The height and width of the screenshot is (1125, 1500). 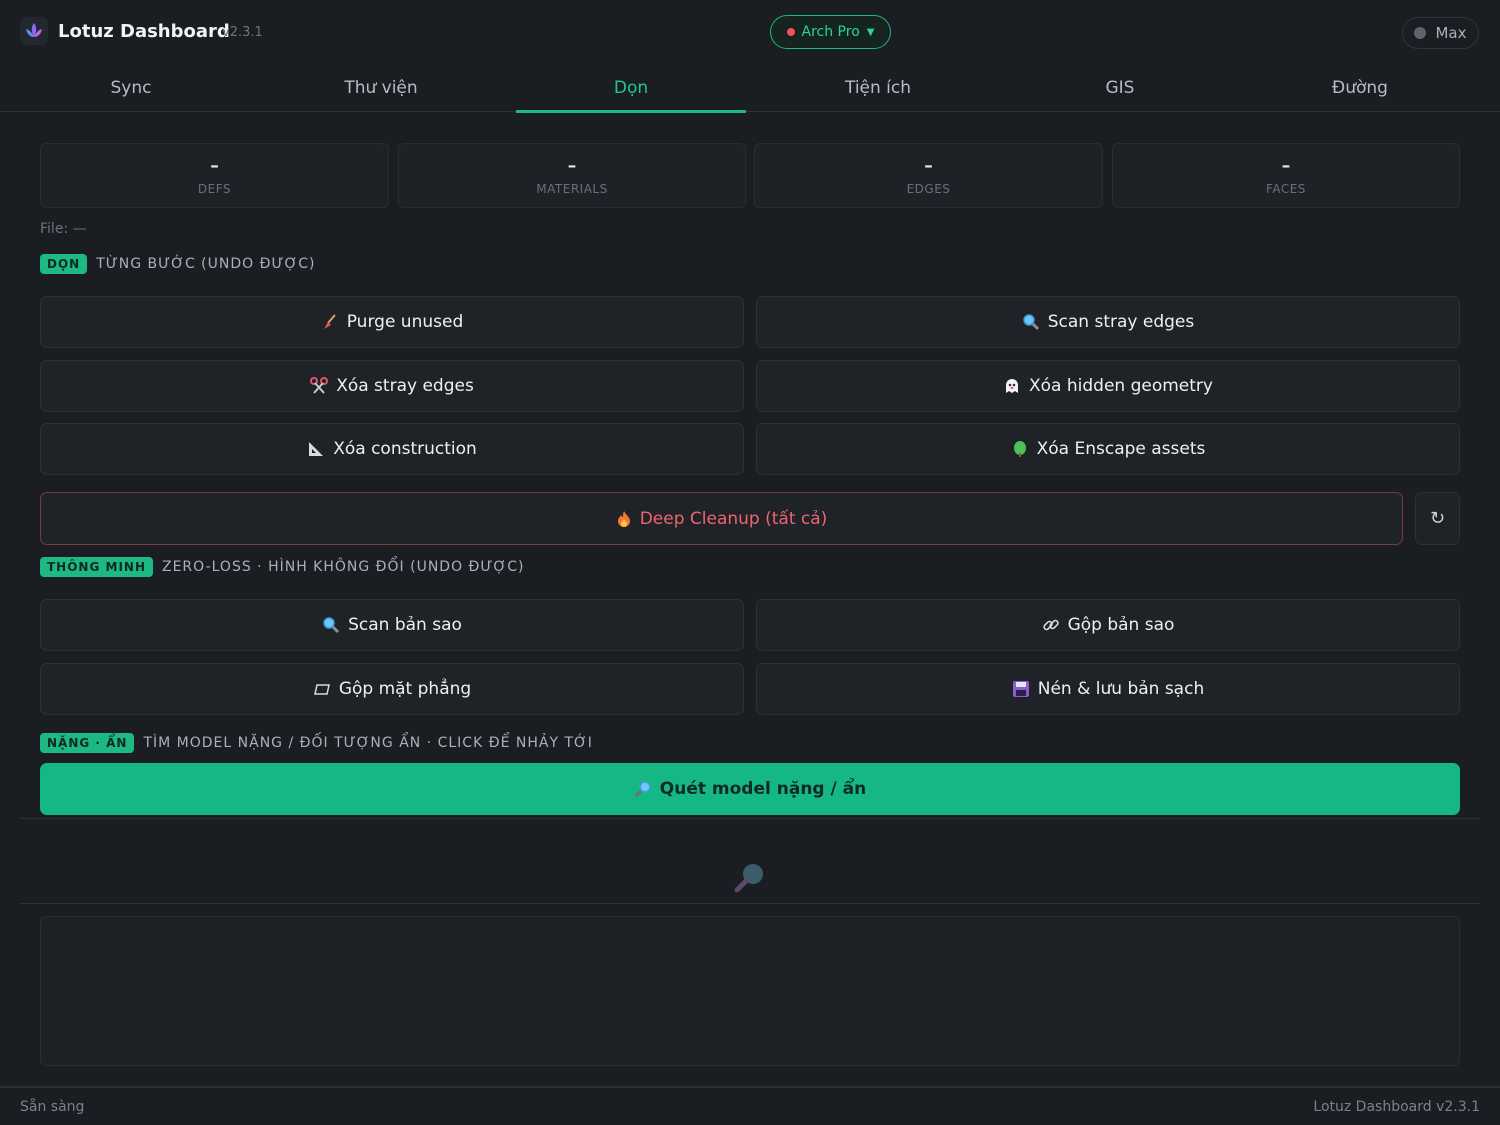 What do you see at coordinates (643, 789) in the screenshot?
I see `magnifier-right-icon` at bounding box center [643, 789].